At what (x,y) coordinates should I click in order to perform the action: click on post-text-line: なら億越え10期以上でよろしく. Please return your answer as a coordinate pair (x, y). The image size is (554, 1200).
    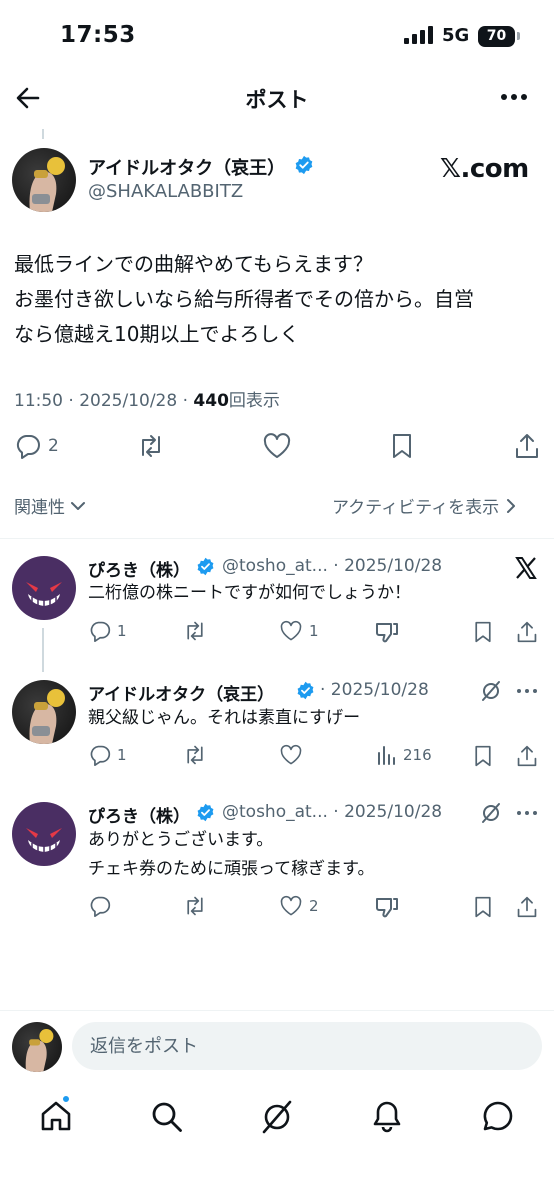
    Looking at the image, I should click on (157, 334).